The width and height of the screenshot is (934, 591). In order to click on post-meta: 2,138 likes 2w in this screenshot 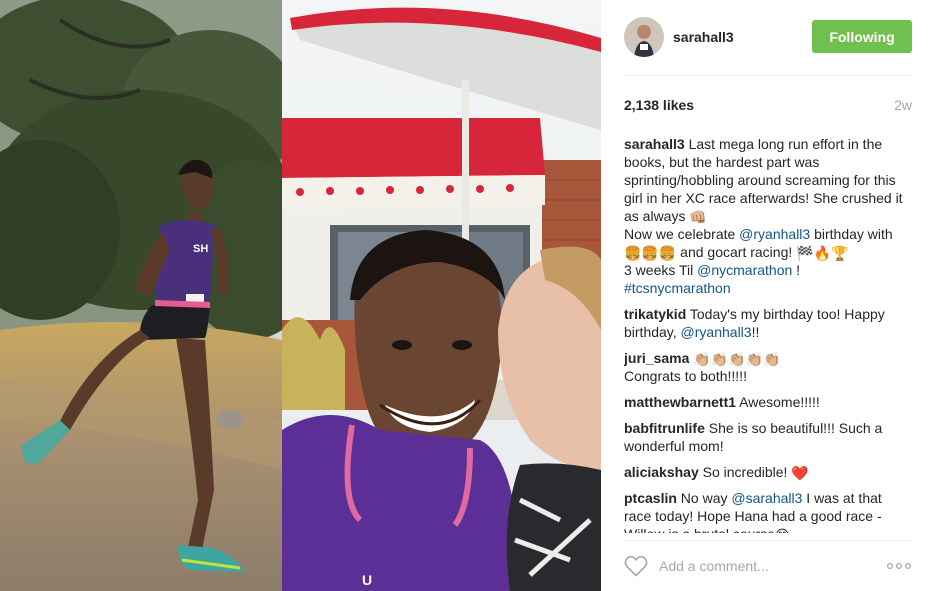, I will do `click(768, 105)`.